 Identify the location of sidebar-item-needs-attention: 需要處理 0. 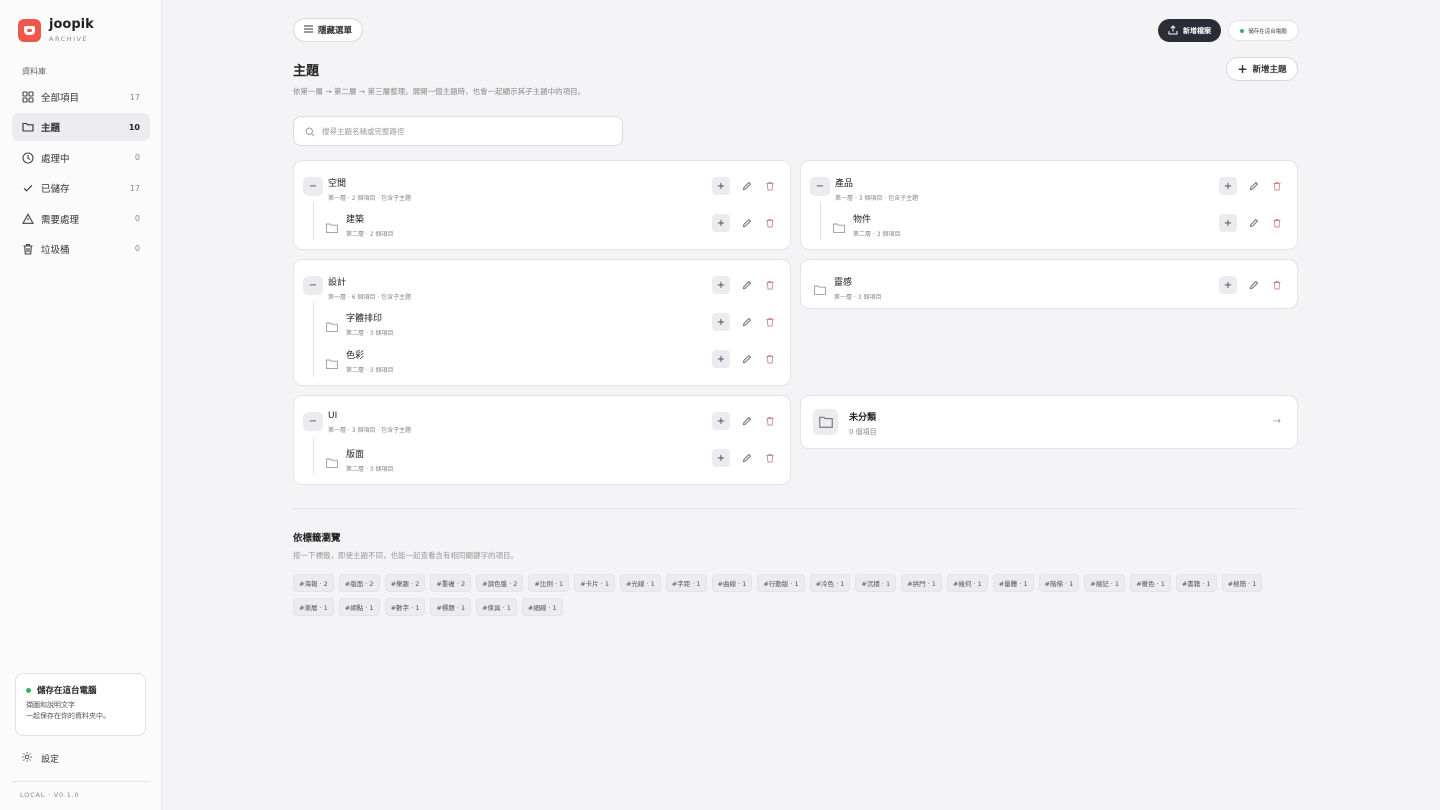
(81, 219).